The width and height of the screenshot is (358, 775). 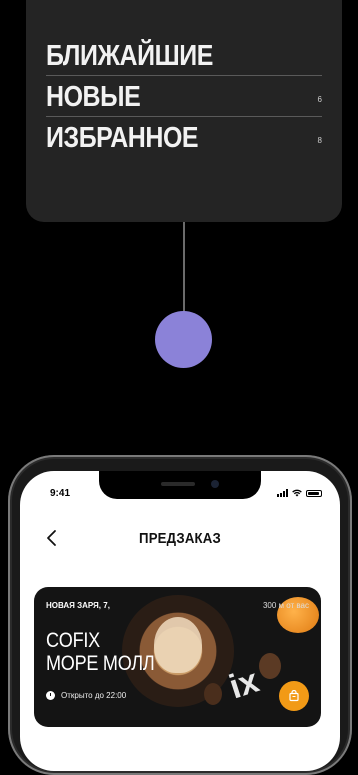 What do you see at coordinates (282, 493) in the screenshot?
I see `signal-icon` at bounding box center [282, 493].